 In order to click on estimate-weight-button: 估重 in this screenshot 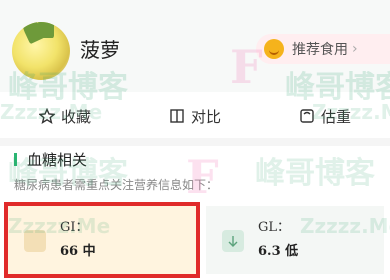, I will do `click(325, 116)`.